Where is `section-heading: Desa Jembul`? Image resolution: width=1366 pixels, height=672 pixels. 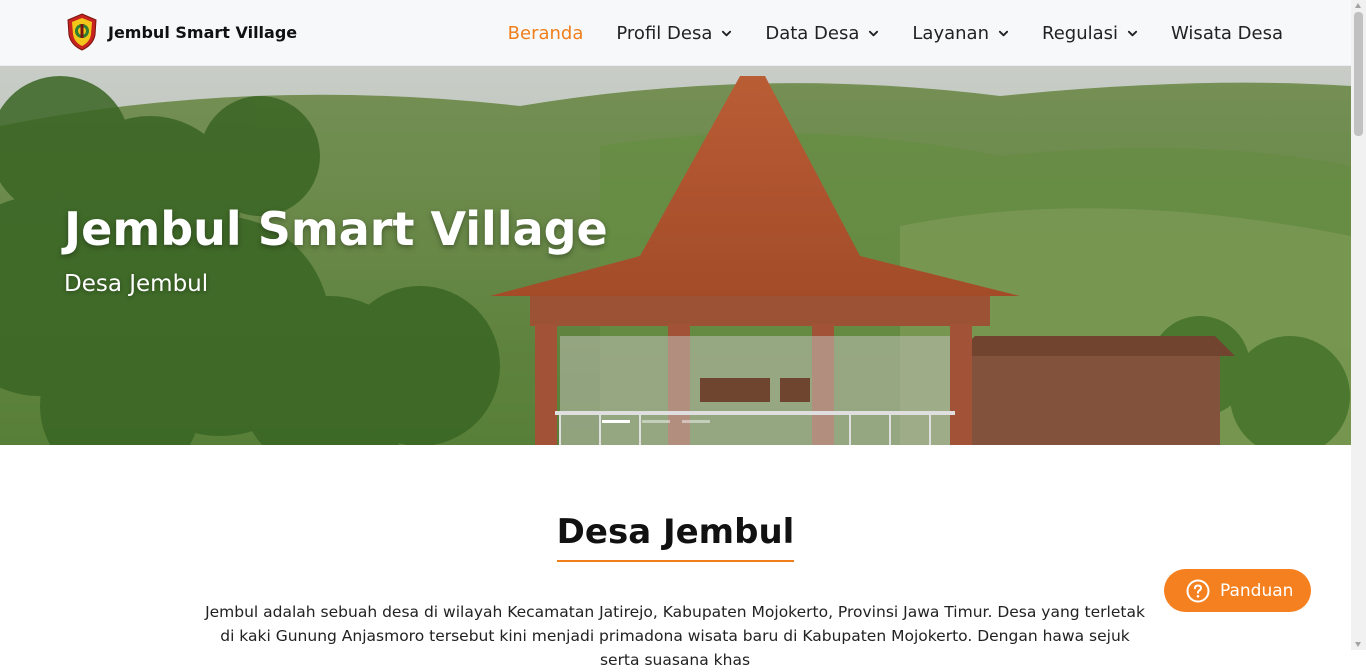 section-heading: Desa Jembul is located at coordinates (675, 537).